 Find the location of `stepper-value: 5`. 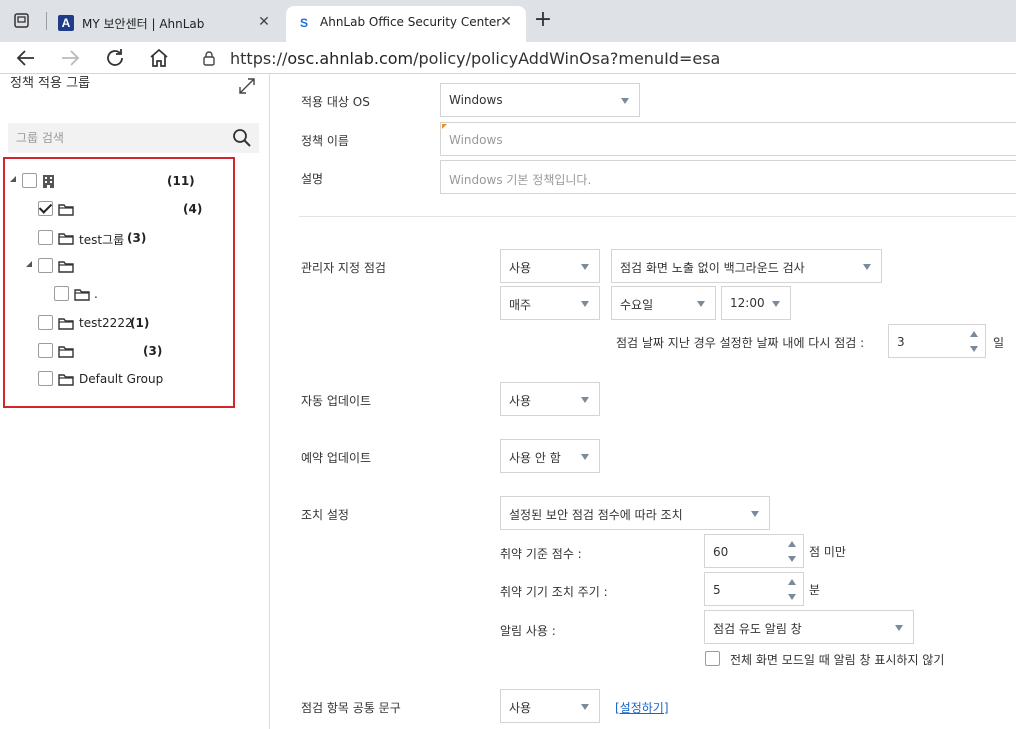

stepper-value: 5 is located at coordinates (717, 590).